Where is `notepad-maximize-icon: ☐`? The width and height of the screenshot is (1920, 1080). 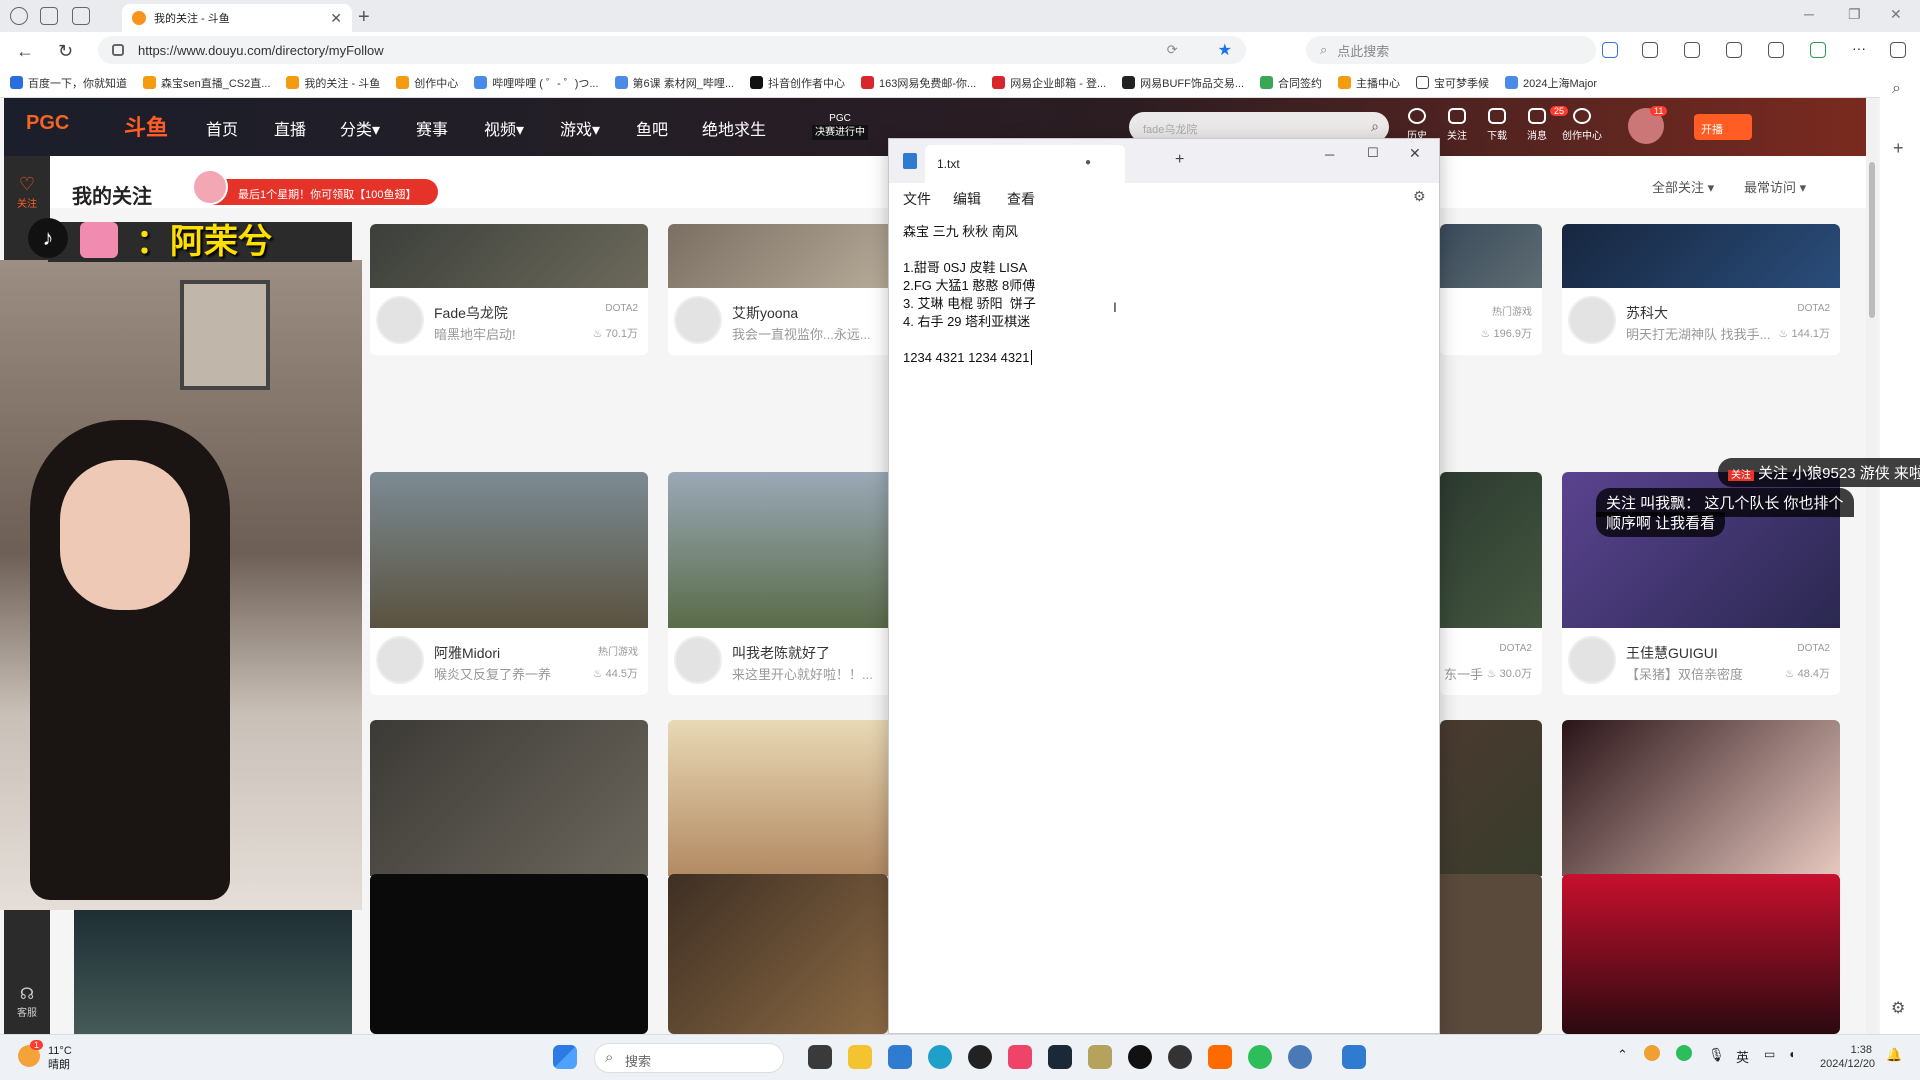
notepad-maximize-icon: ☐ is located at coordinates (1373, 153).